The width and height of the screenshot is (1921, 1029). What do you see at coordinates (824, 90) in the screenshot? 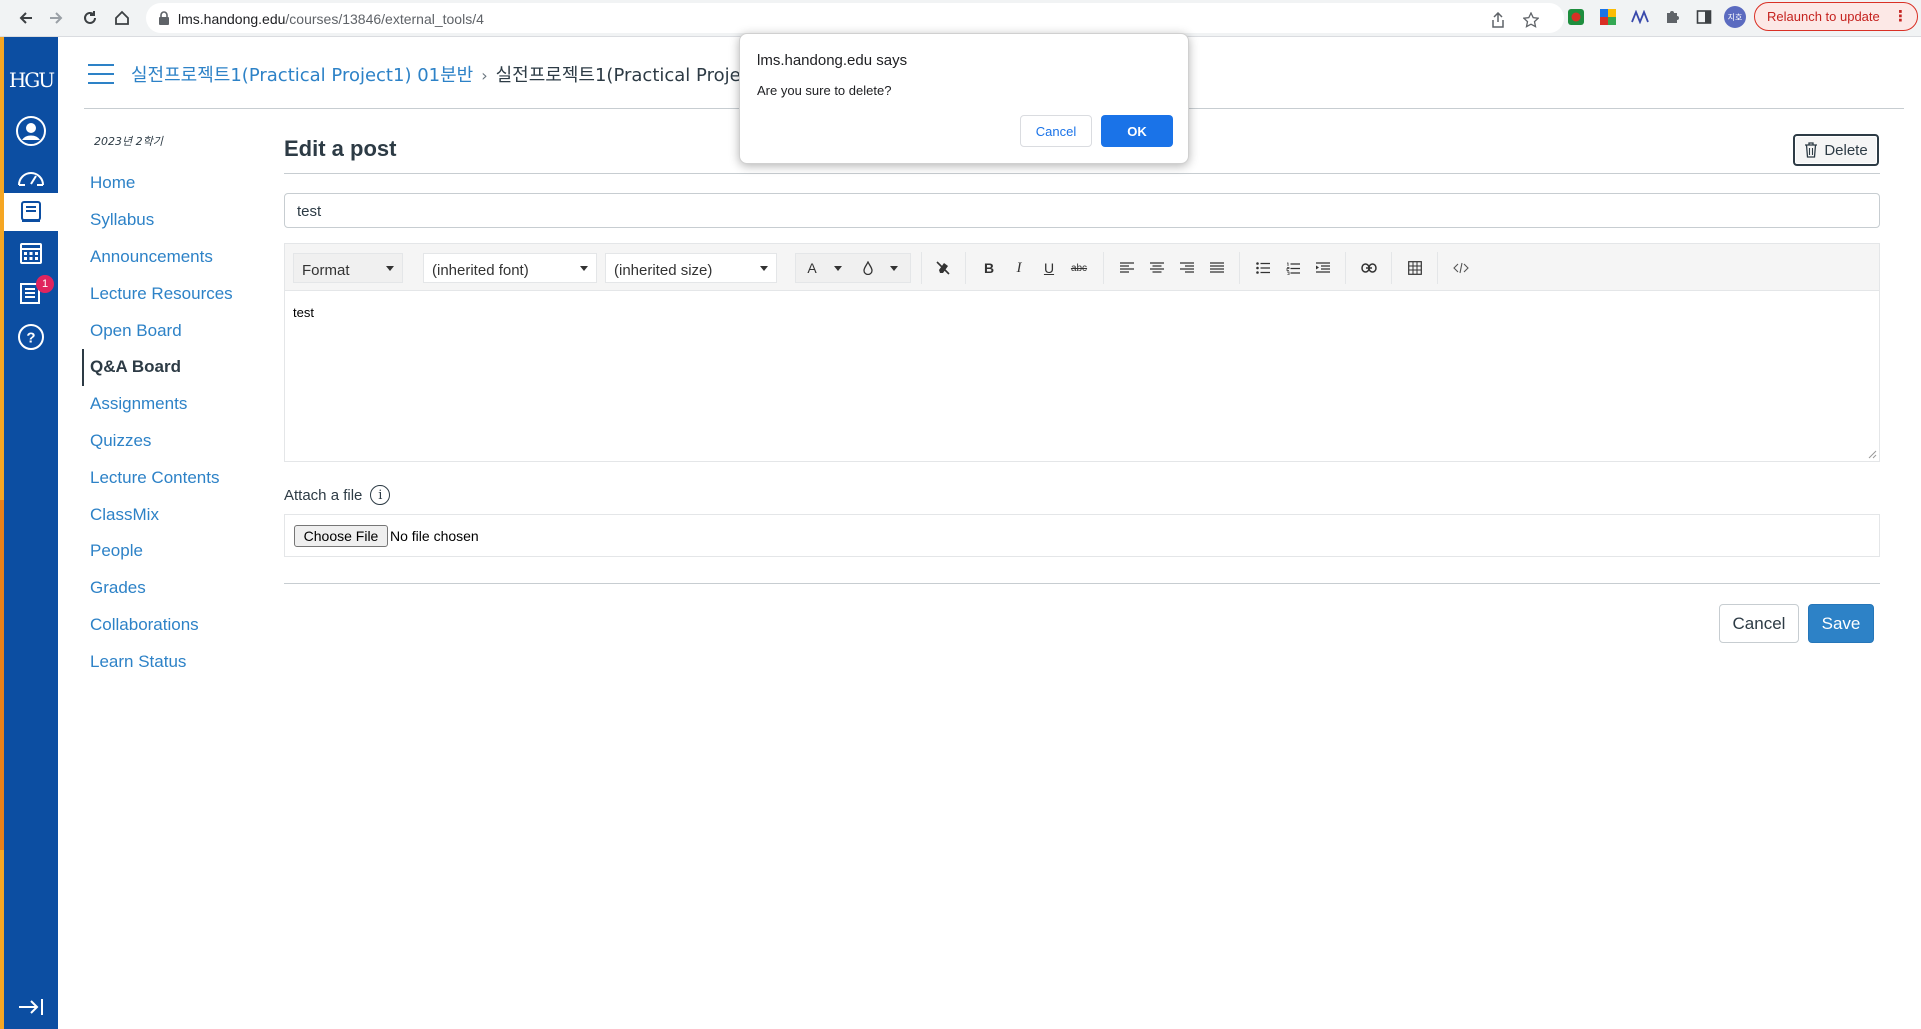
I see `dialog-message: Are you sure to delete?` at bounding box center [824, 90].